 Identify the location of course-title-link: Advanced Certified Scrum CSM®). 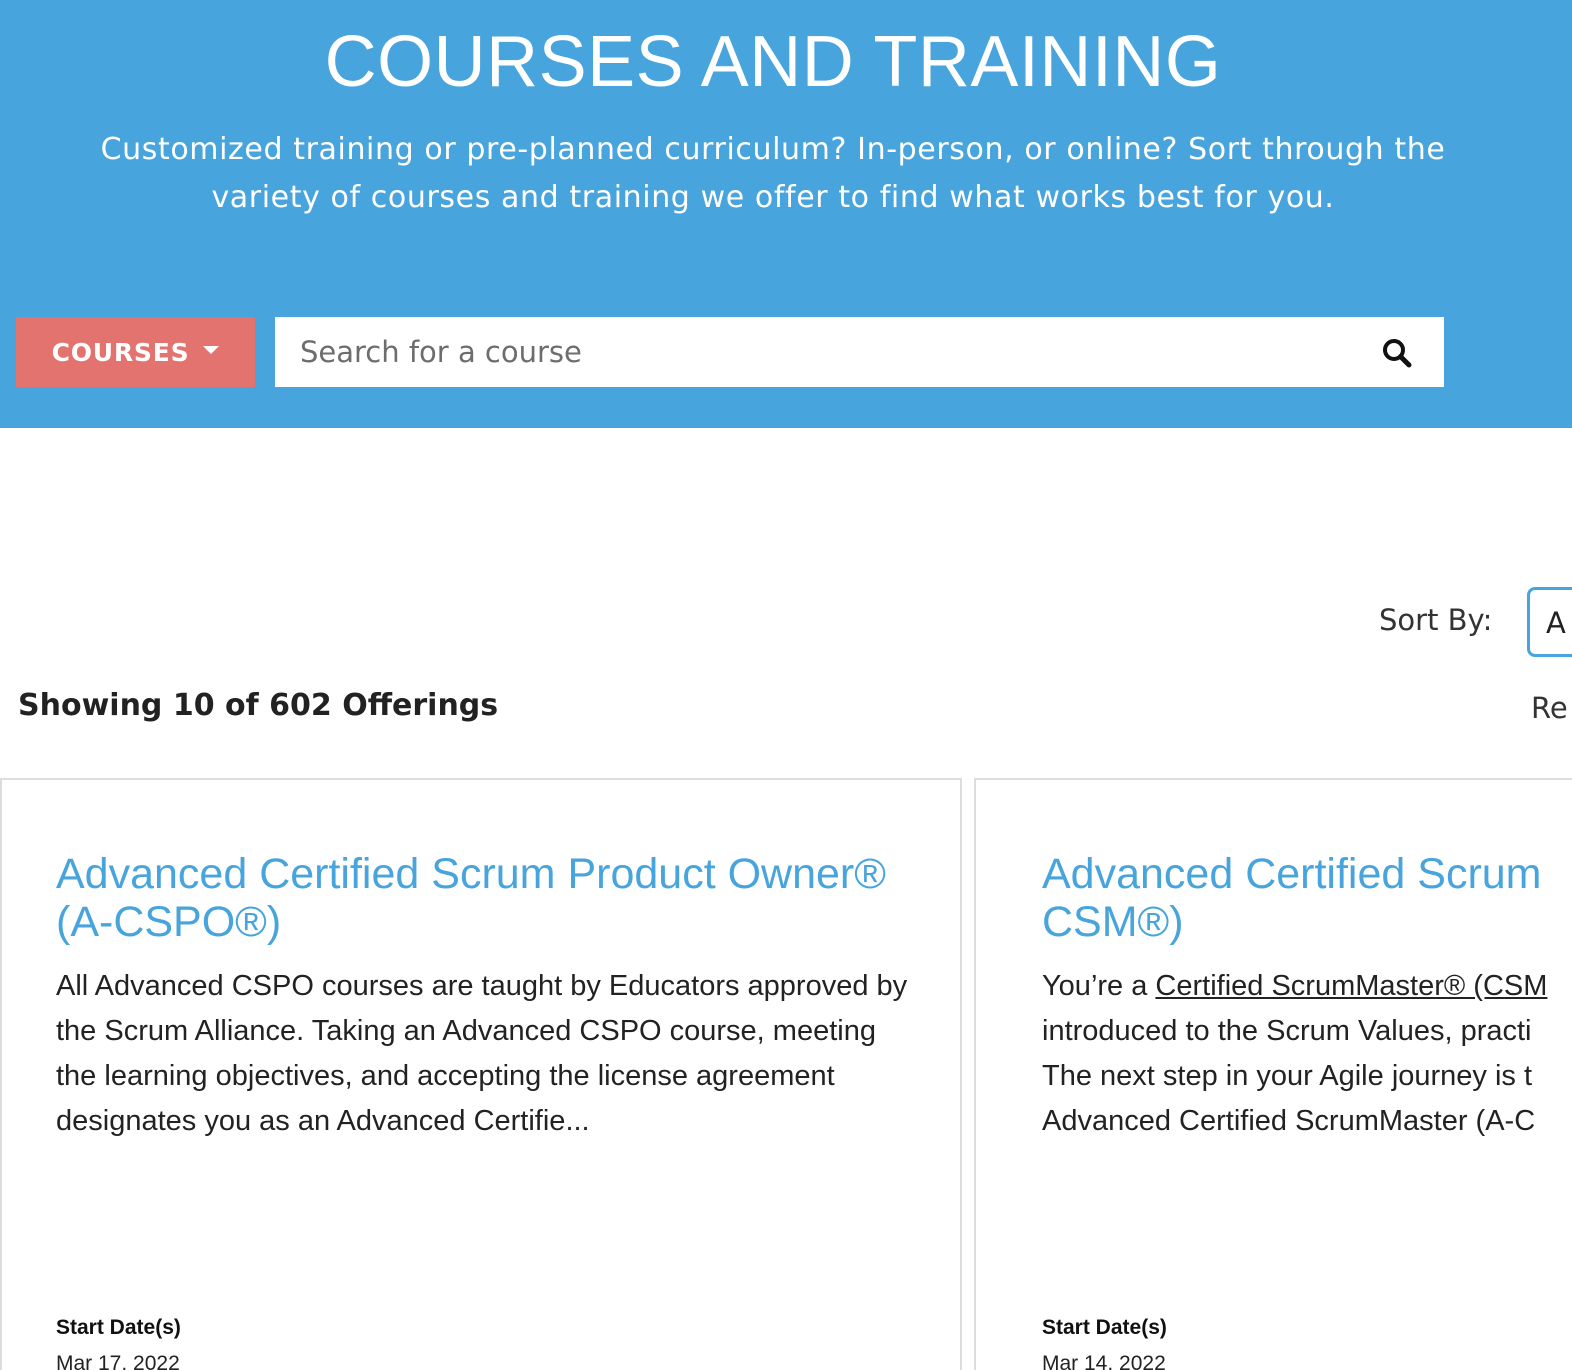
(1307, 898).